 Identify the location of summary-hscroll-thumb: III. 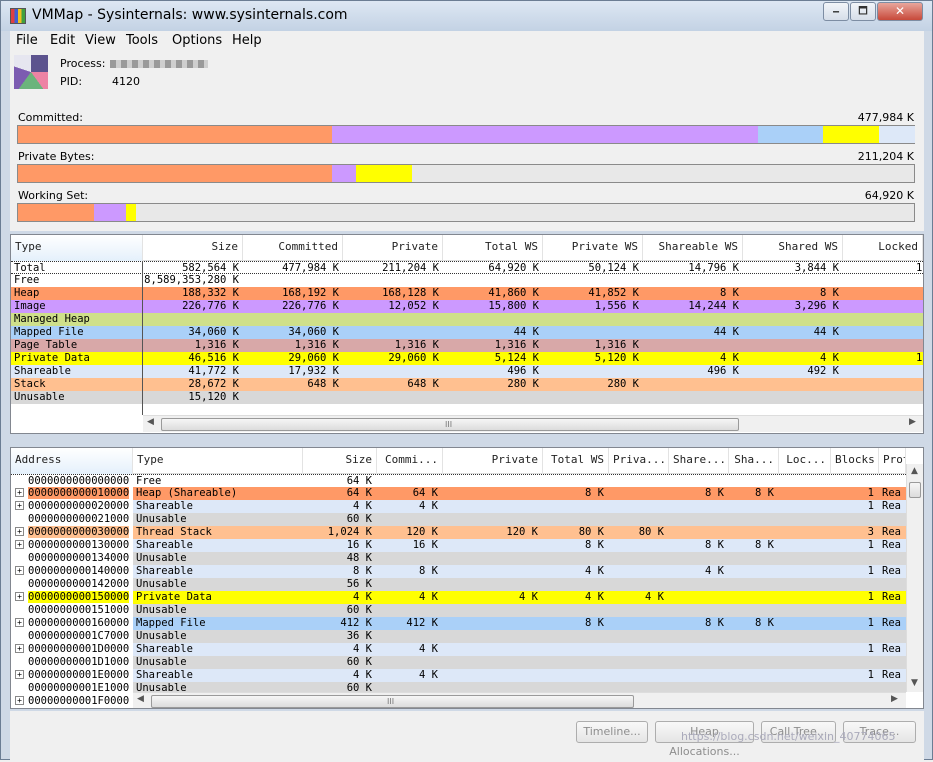
(450, 424).